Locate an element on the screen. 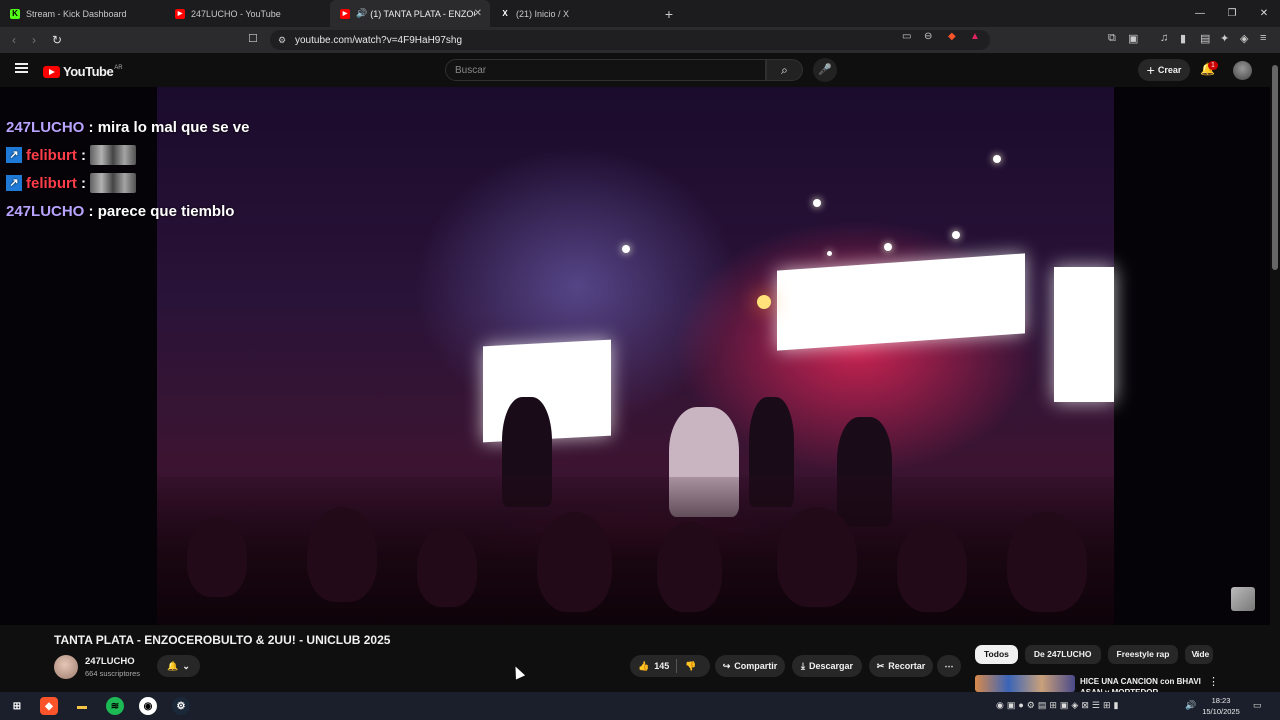 Image resolution: width=1280 pixels, height=720 pixels. tab-youtube-channel: ▶ 247LUCHO - YouTube is located at coordinates (247, 13).